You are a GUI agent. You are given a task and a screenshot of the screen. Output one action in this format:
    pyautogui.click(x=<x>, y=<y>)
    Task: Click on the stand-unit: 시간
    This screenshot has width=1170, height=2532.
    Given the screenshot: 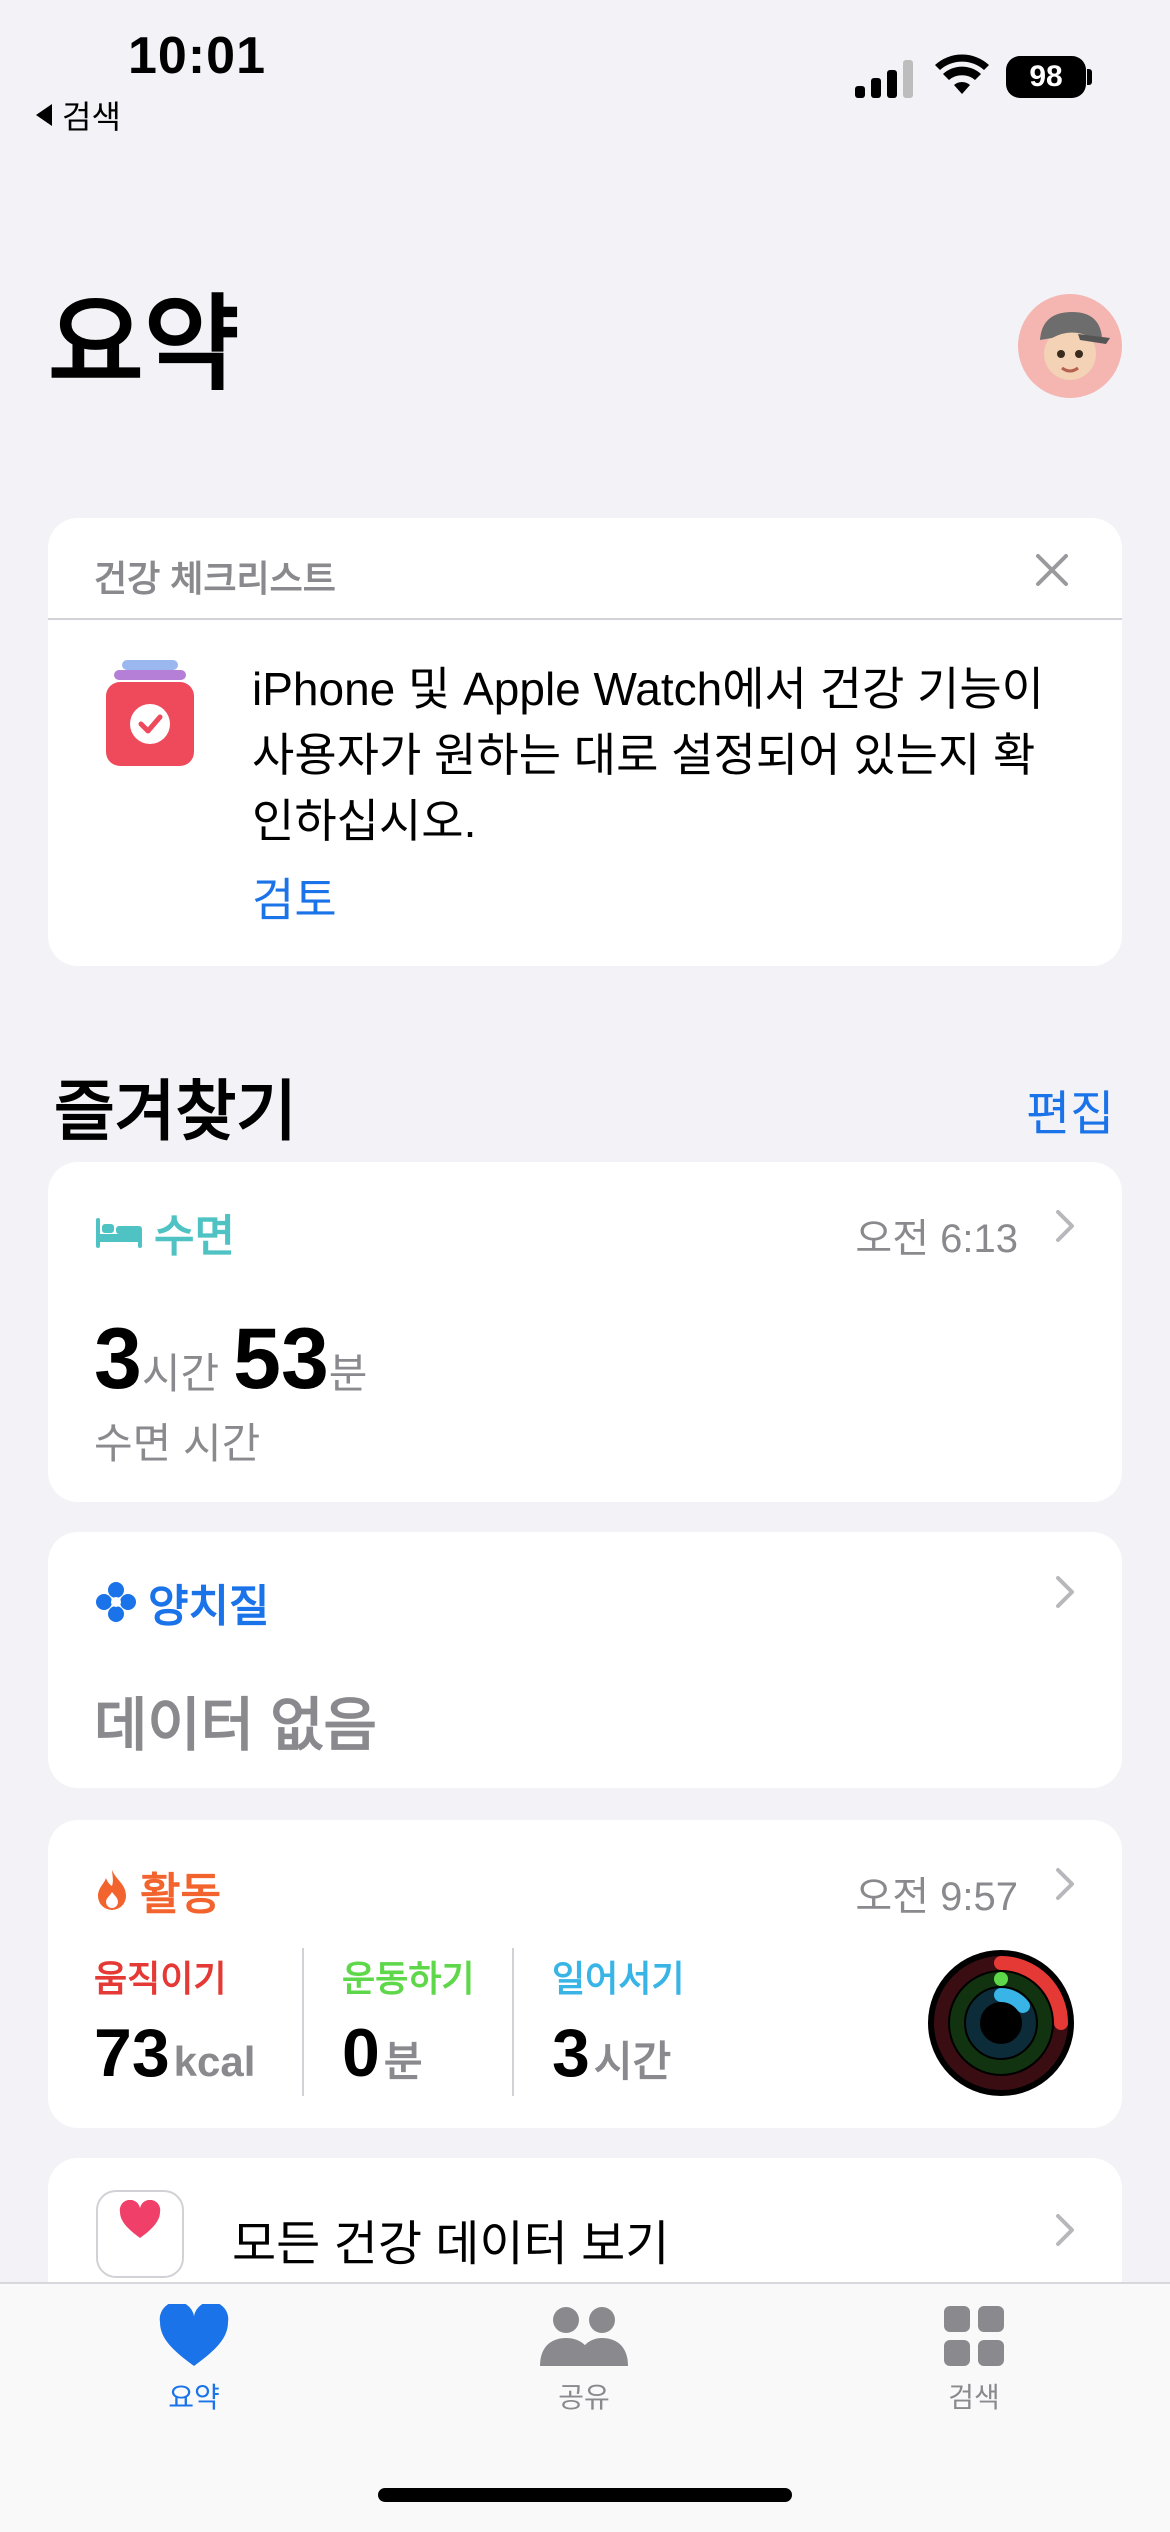 What is the action you would take?
    pyautogui.click(x=632, y=2061)
    